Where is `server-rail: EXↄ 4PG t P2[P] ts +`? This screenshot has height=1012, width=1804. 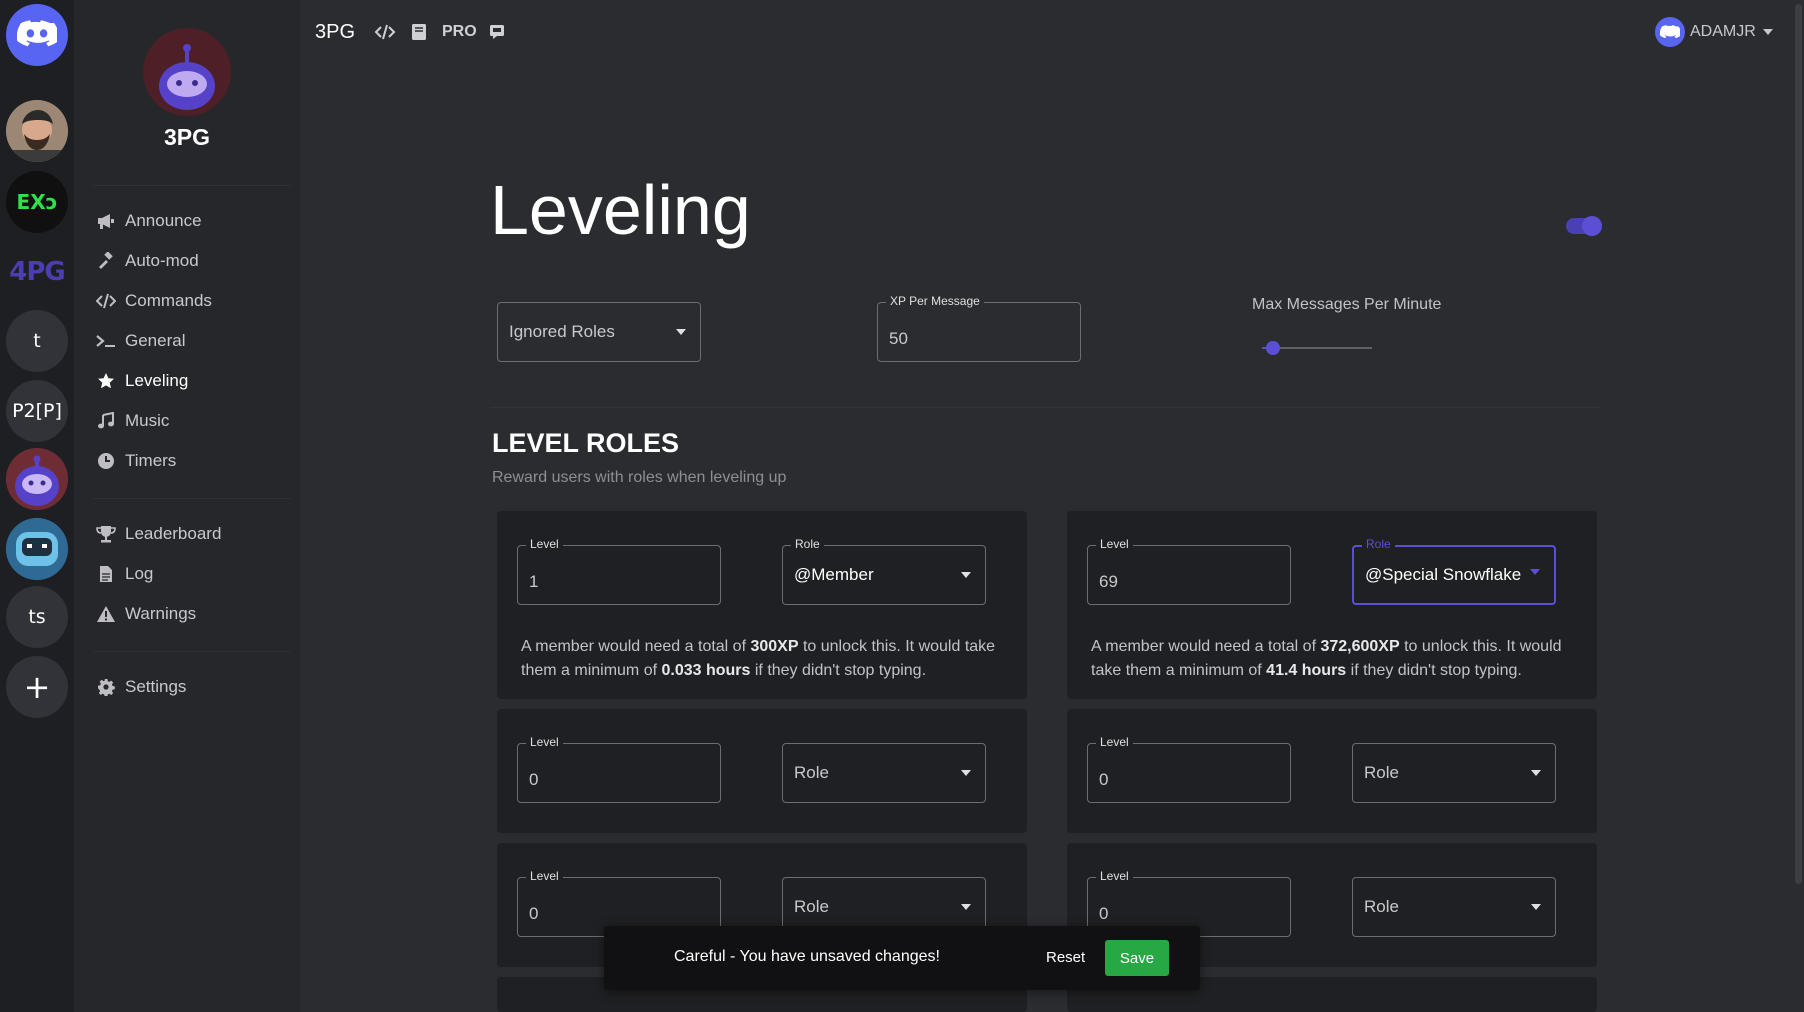 server-rail: EXↄ 4PG t P2[P] ts + is located at coordinates (37, 506).